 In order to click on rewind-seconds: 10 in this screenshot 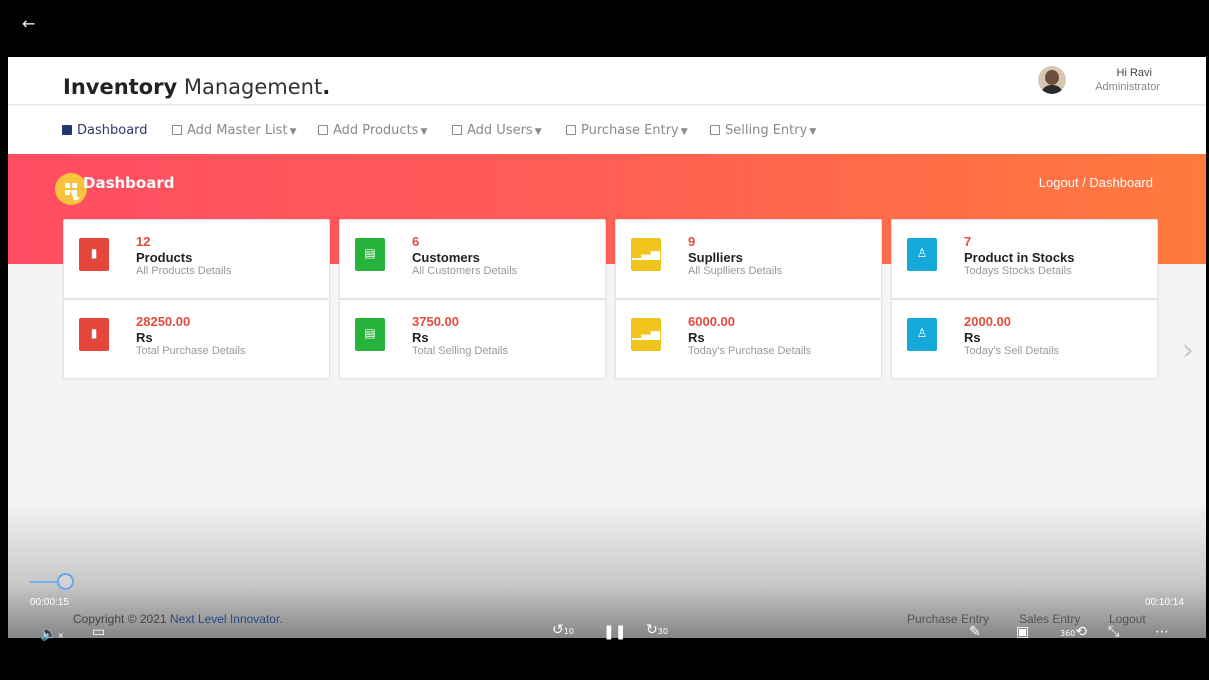, I will do `click(568, 631)`.